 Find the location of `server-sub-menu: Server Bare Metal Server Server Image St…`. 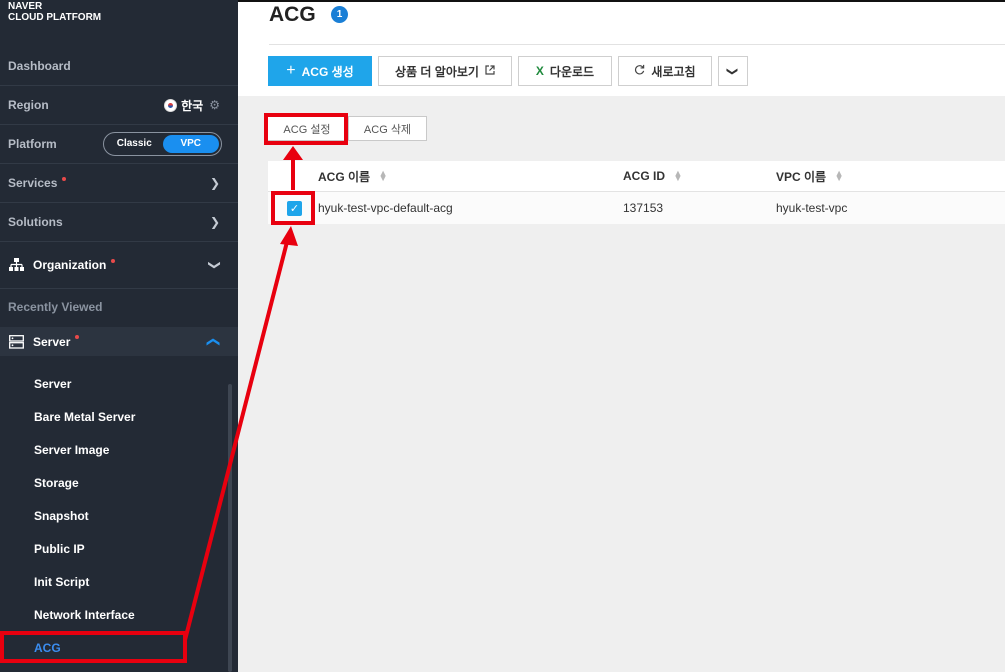

server-sub-menu: Server Bare Metal Server Server Image St… is located at coordinates (119, 516).